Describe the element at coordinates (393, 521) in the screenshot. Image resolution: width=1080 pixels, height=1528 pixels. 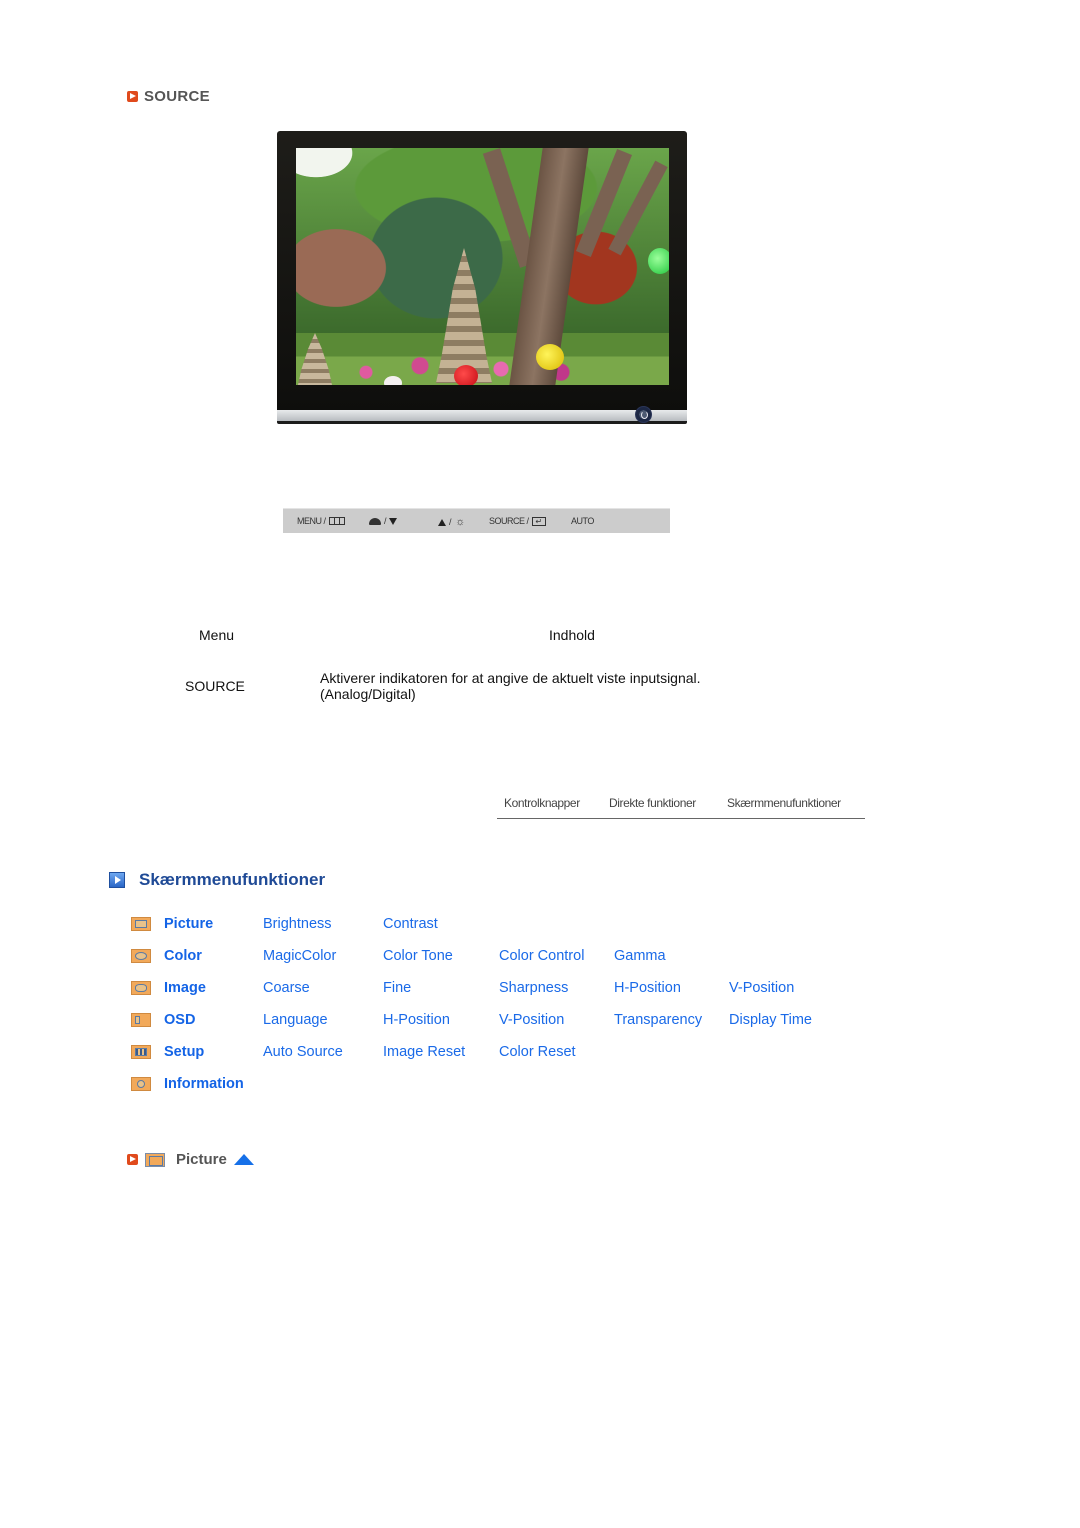
I see `down-arrow-icon` at that location.